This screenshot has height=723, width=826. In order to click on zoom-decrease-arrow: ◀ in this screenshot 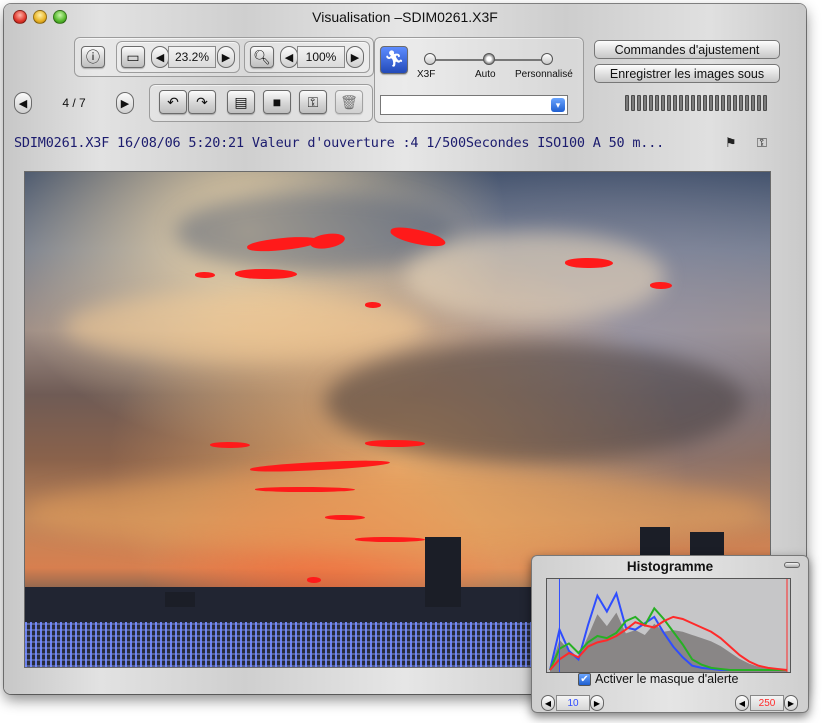, I will do `click(289, 57)`.